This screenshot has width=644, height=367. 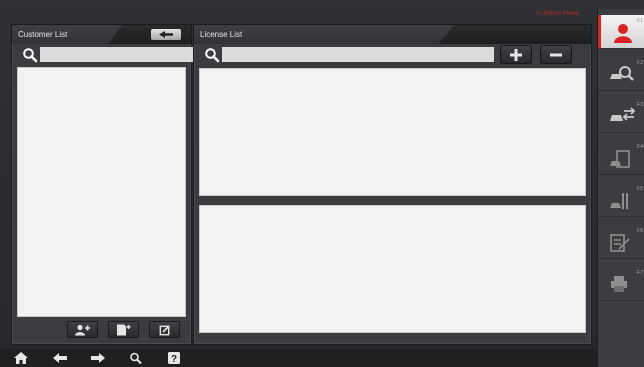 What do you see at coordinates (60, 358) in the screenshot?
I see `arrow-left-icon` at bounding box center [60, 358].